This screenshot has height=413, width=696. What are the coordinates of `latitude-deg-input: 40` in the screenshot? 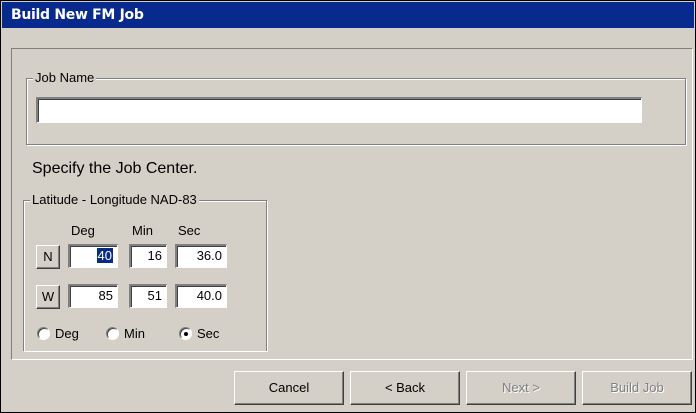 It's located at (93, 256).